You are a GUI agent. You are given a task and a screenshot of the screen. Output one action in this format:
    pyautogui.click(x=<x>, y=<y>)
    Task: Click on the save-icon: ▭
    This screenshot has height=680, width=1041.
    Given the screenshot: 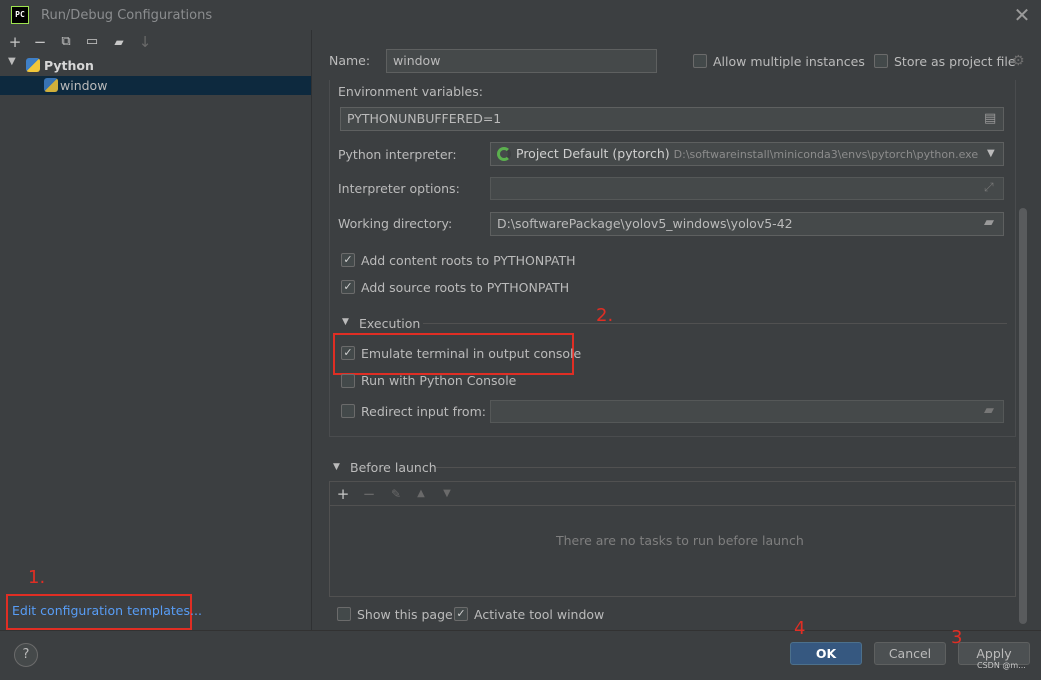 What is the action you would take?
    pyautogui.click(x=92, y=42)
    